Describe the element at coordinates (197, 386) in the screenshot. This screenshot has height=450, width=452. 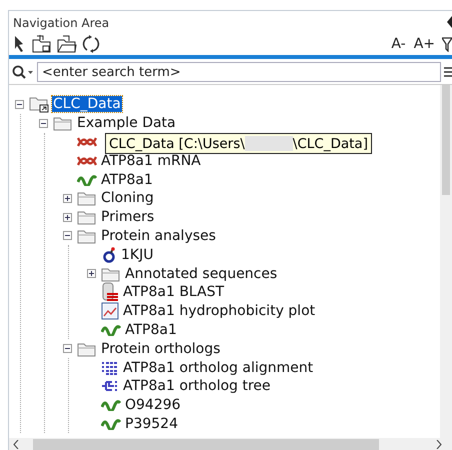
I see `tree-item: ATP8a1 ortholog tree` at that location.